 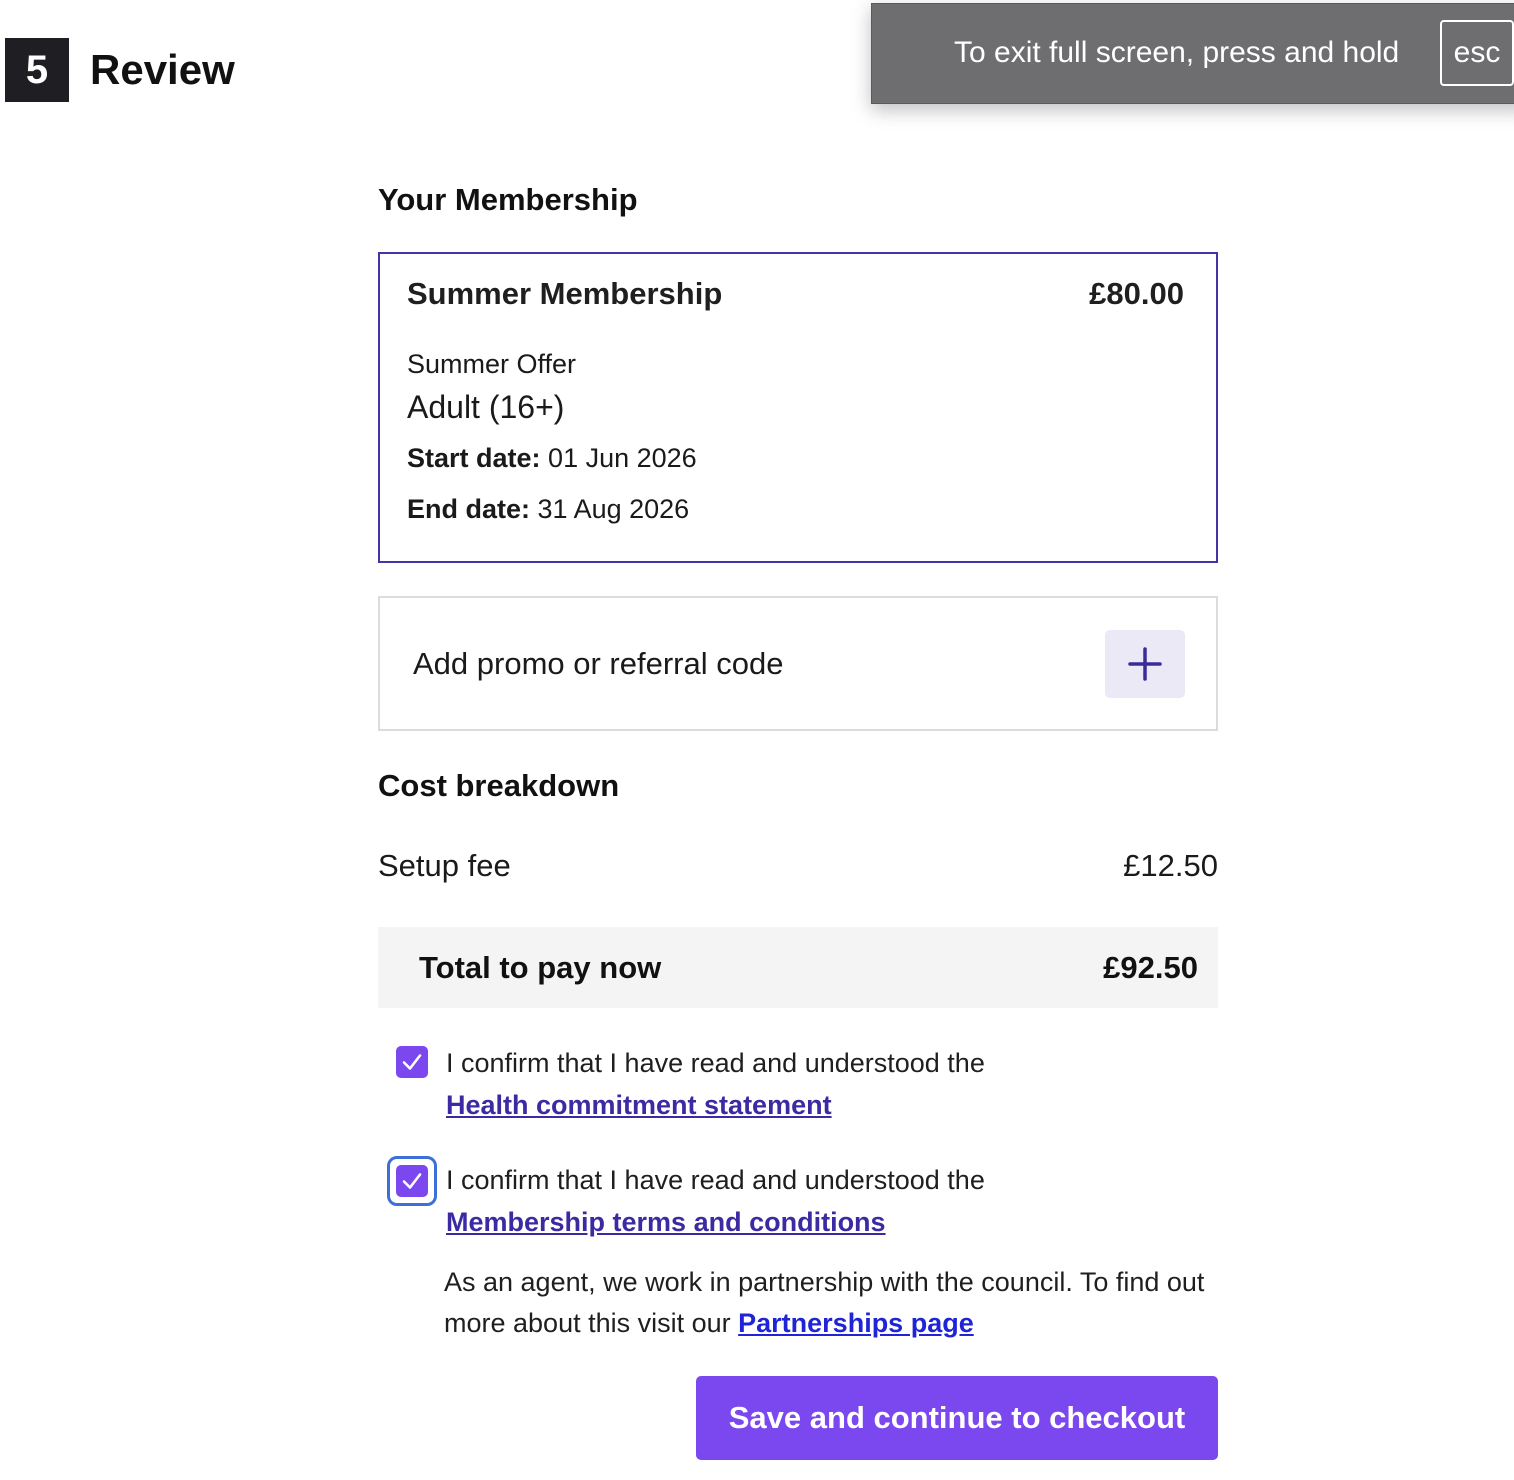 I want to click on total-value: £92.50, so click(x=1150, y=967).